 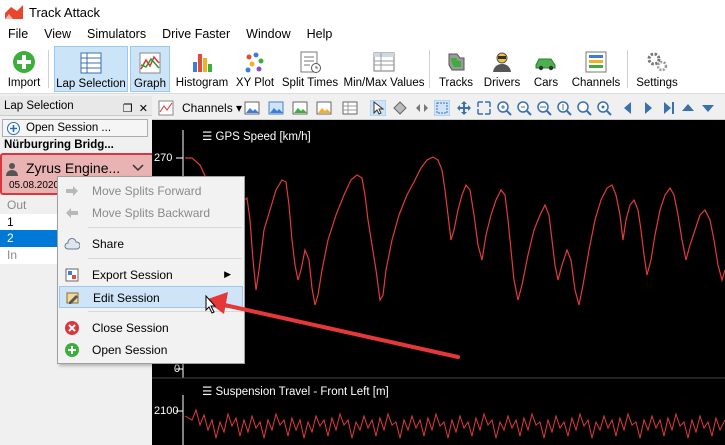 I want to click on scroll-end-icon, so click(x=668, y=108).